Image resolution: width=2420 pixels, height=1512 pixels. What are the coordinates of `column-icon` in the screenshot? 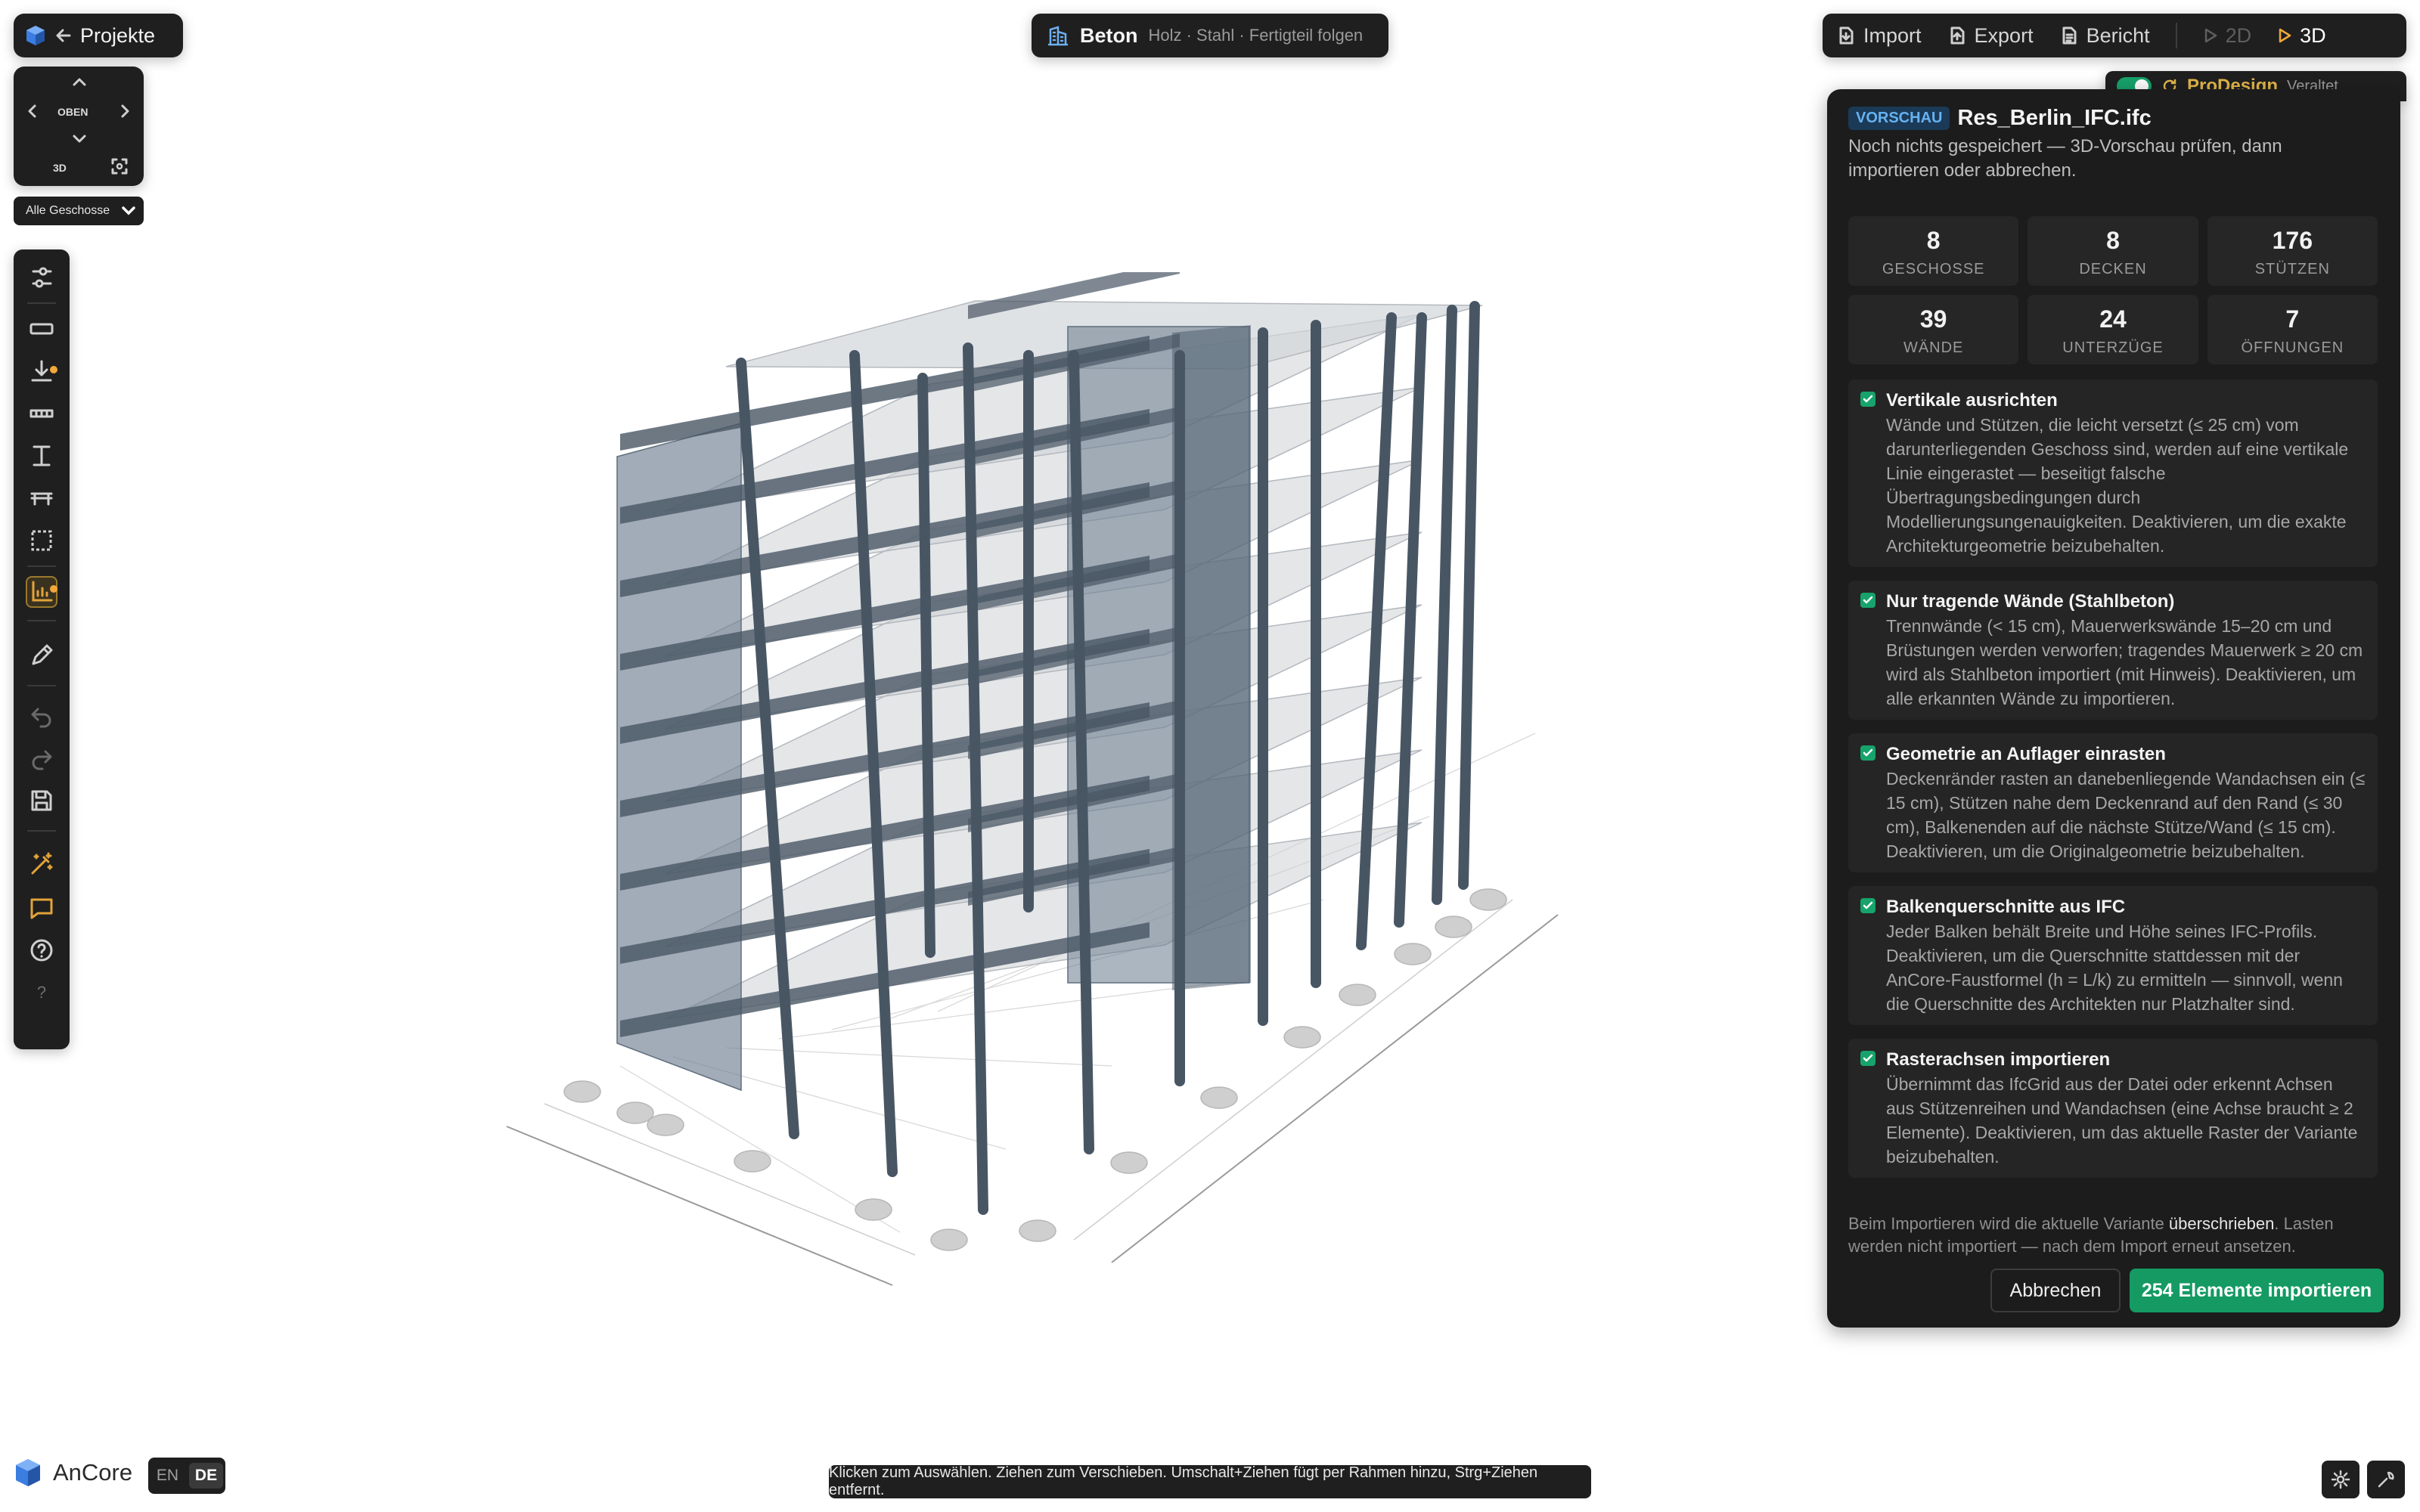 It's located at (41, 456).